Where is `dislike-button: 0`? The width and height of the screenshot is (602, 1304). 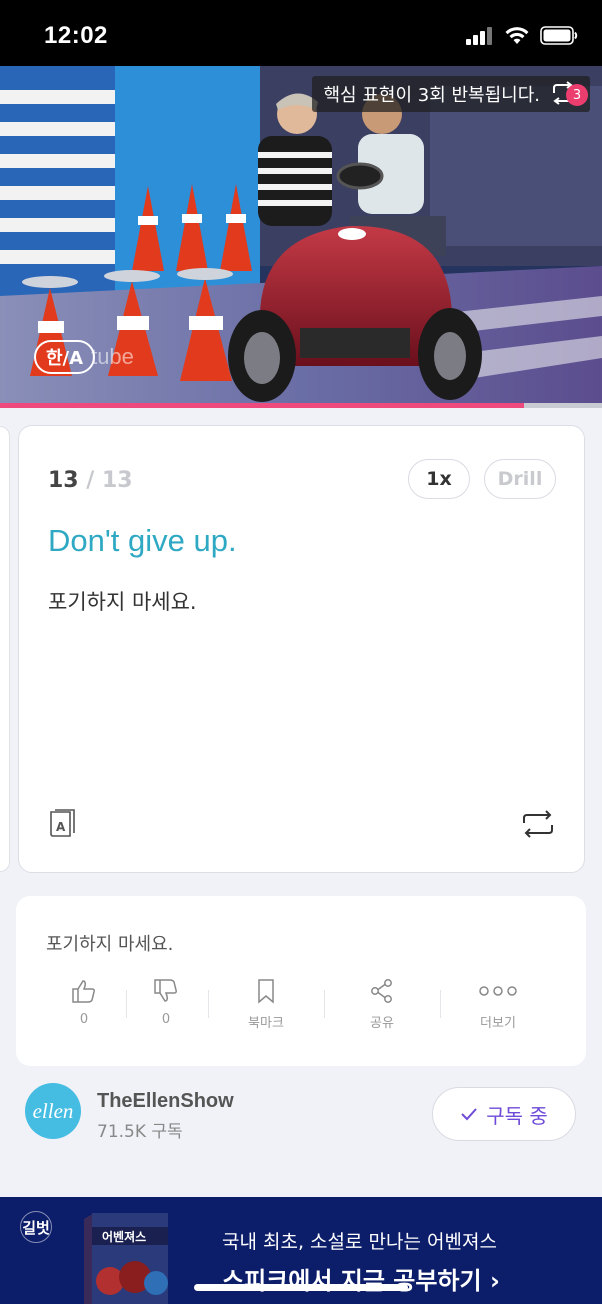 dislike-button: 0 is located at coordinates (166, 1002).